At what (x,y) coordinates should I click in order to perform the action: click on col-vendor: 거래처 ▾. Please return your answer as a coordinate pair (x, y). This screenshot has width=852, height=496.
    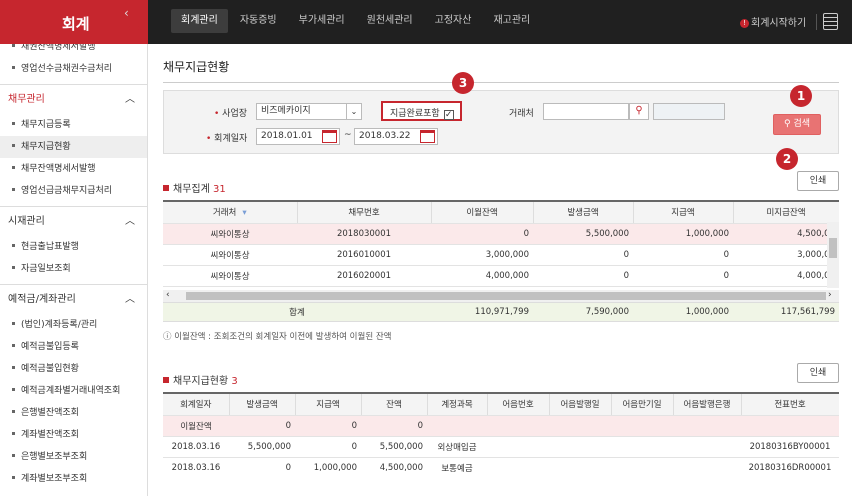
    Looking at the image, I should click on (230, 213).